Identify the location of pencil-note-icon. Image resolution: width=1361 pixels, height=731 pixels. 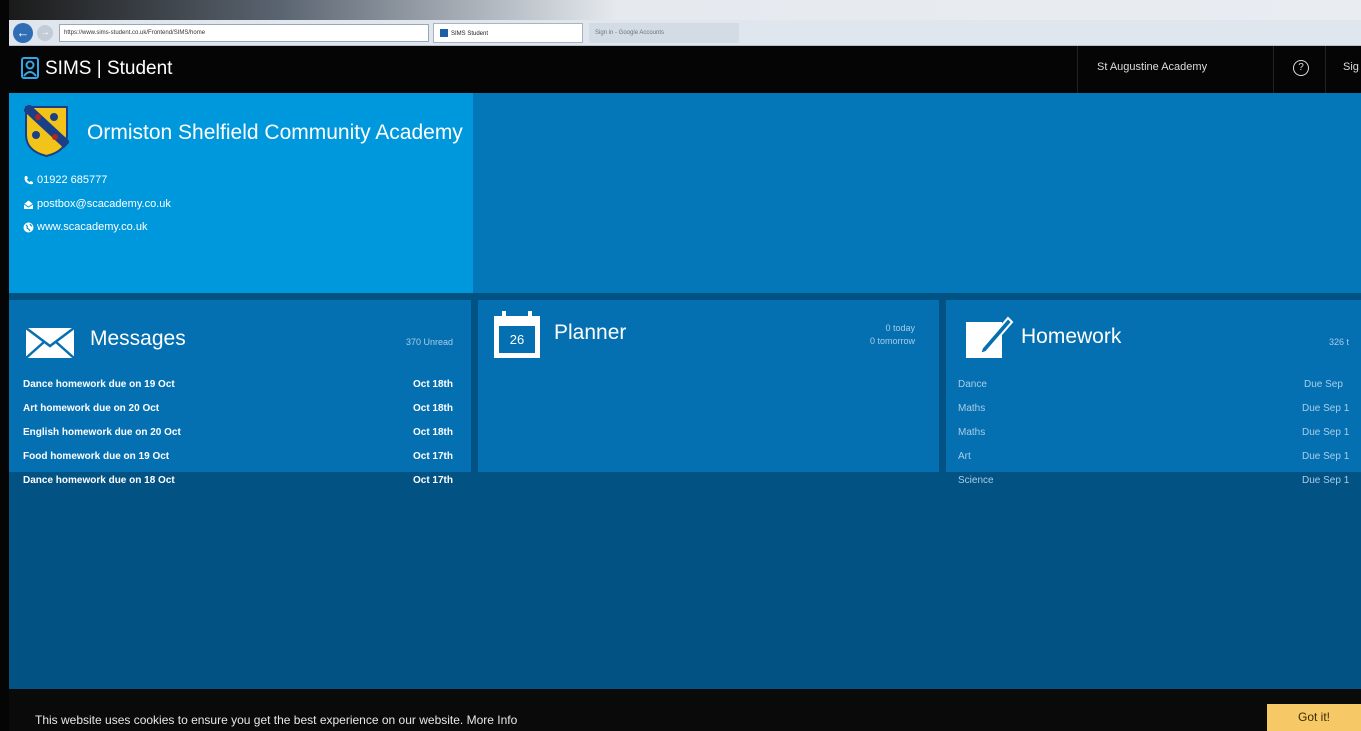
(989, 339).